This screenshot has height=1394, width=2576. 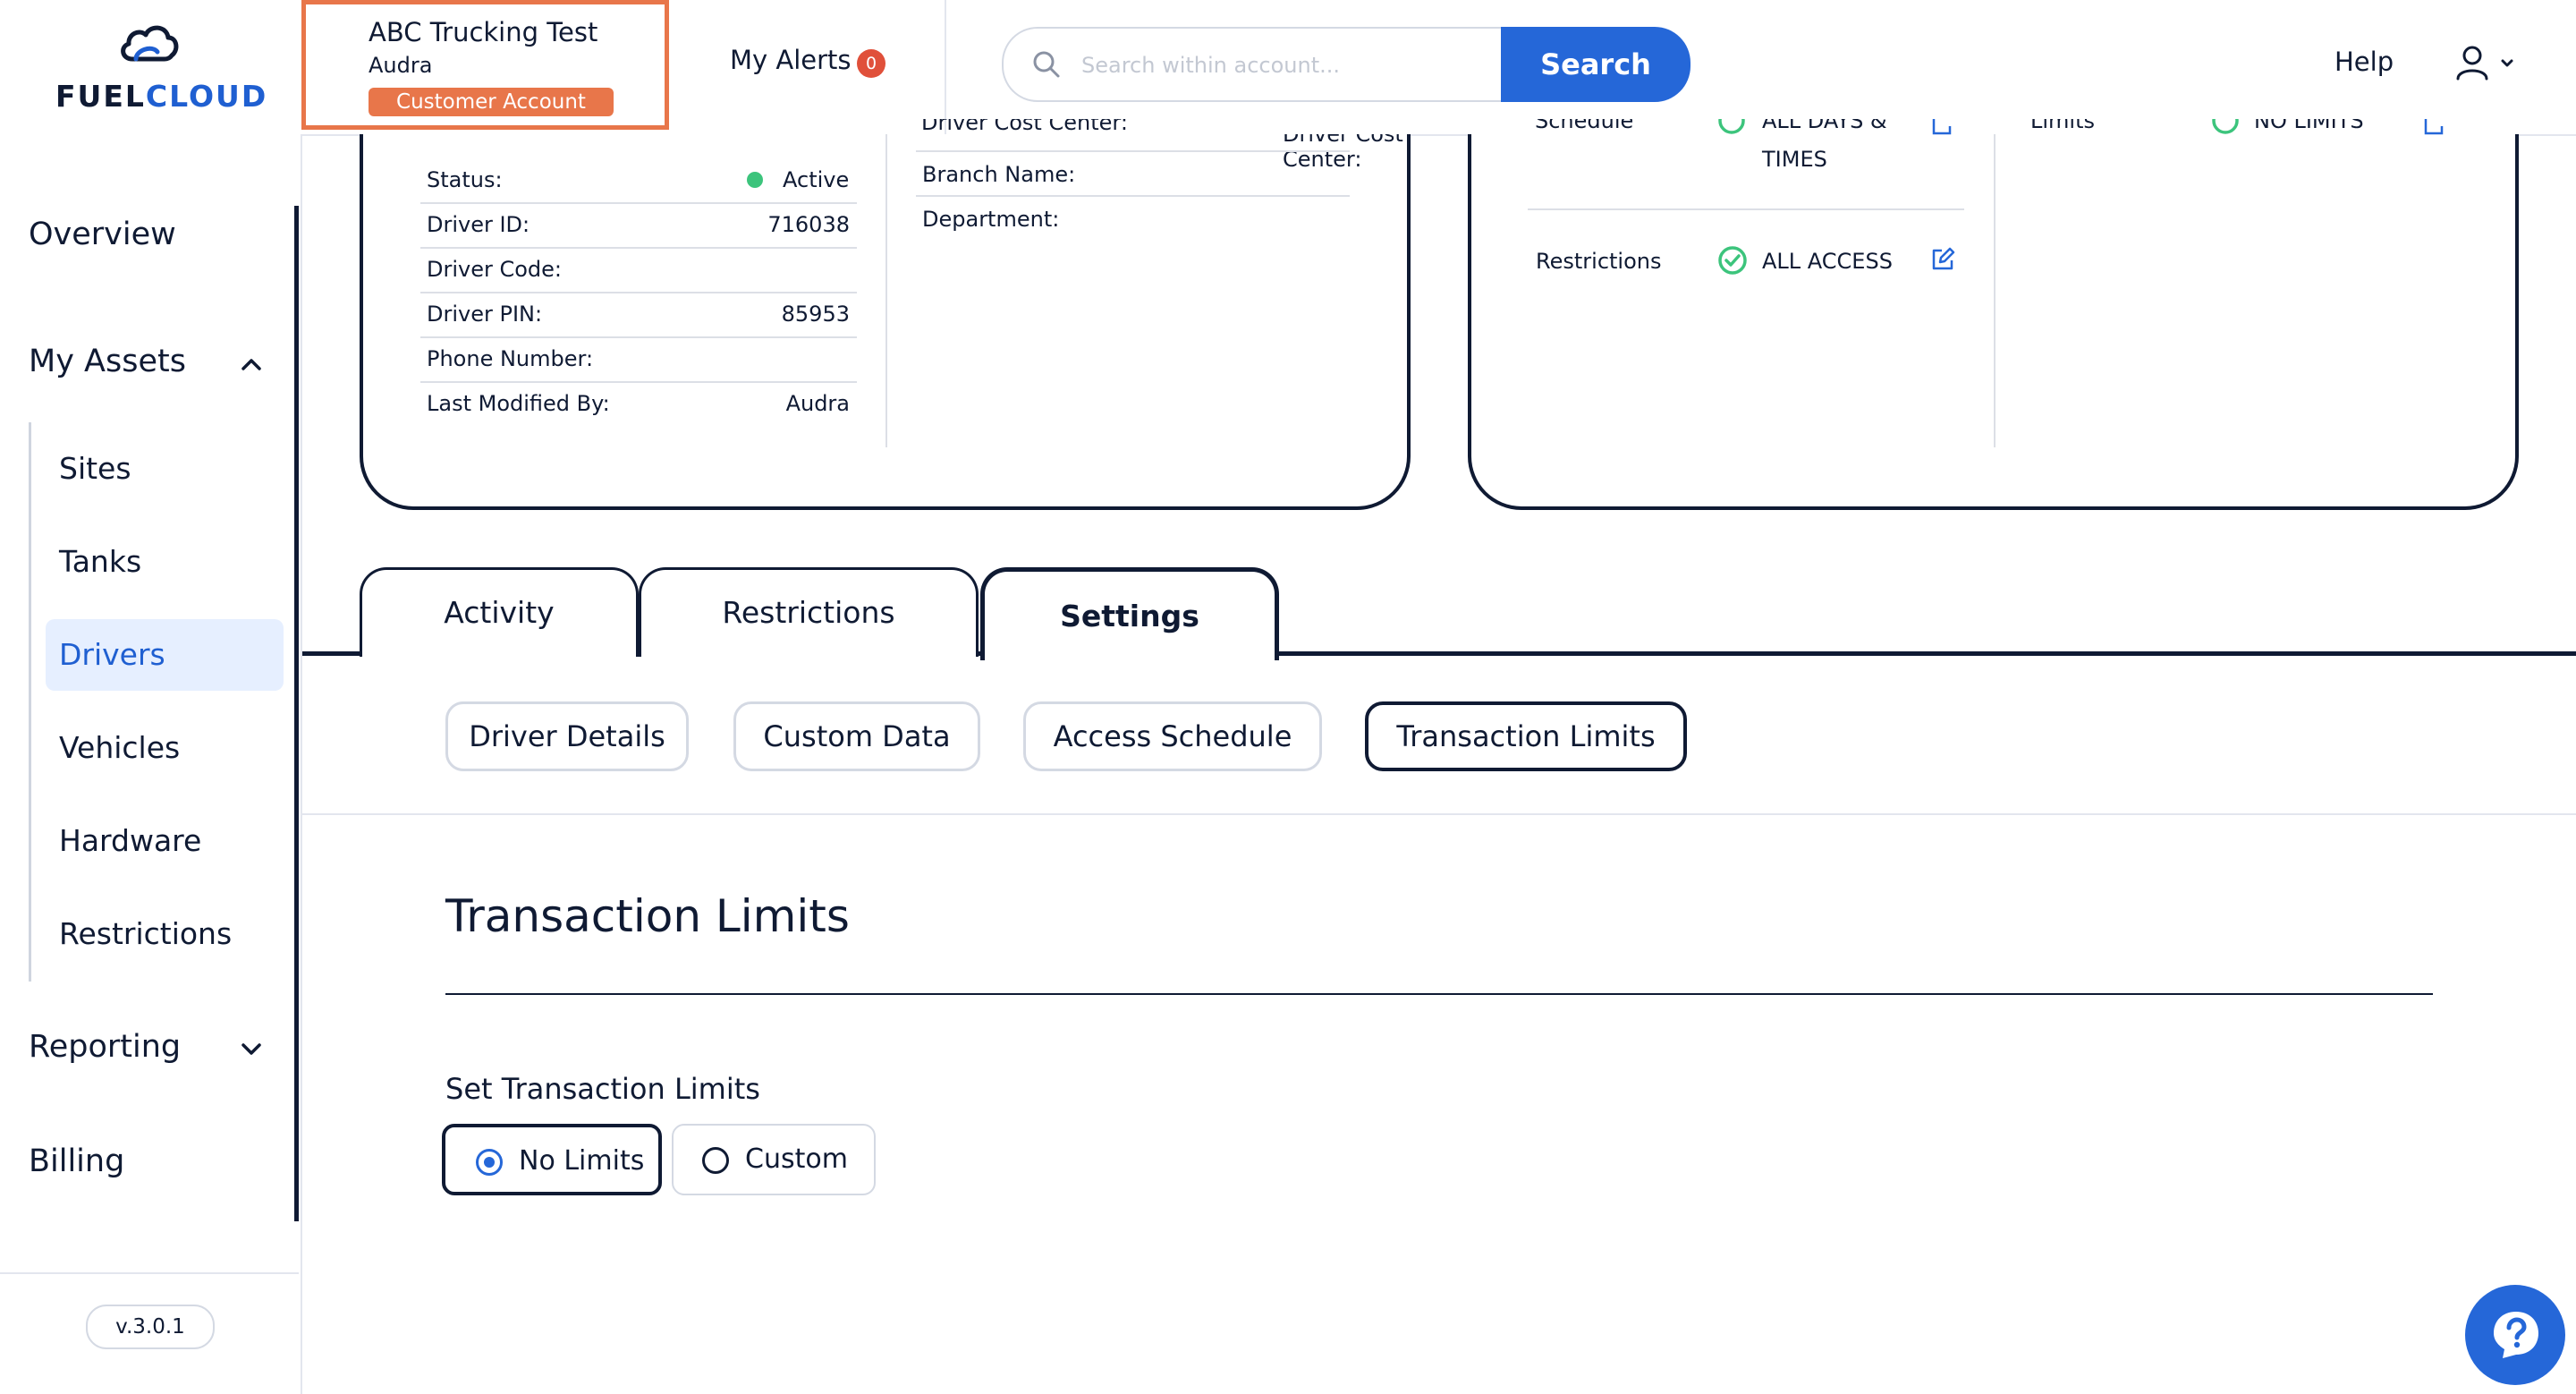 I want to click on radio-selected-icon, so click(x=489, y=1162).